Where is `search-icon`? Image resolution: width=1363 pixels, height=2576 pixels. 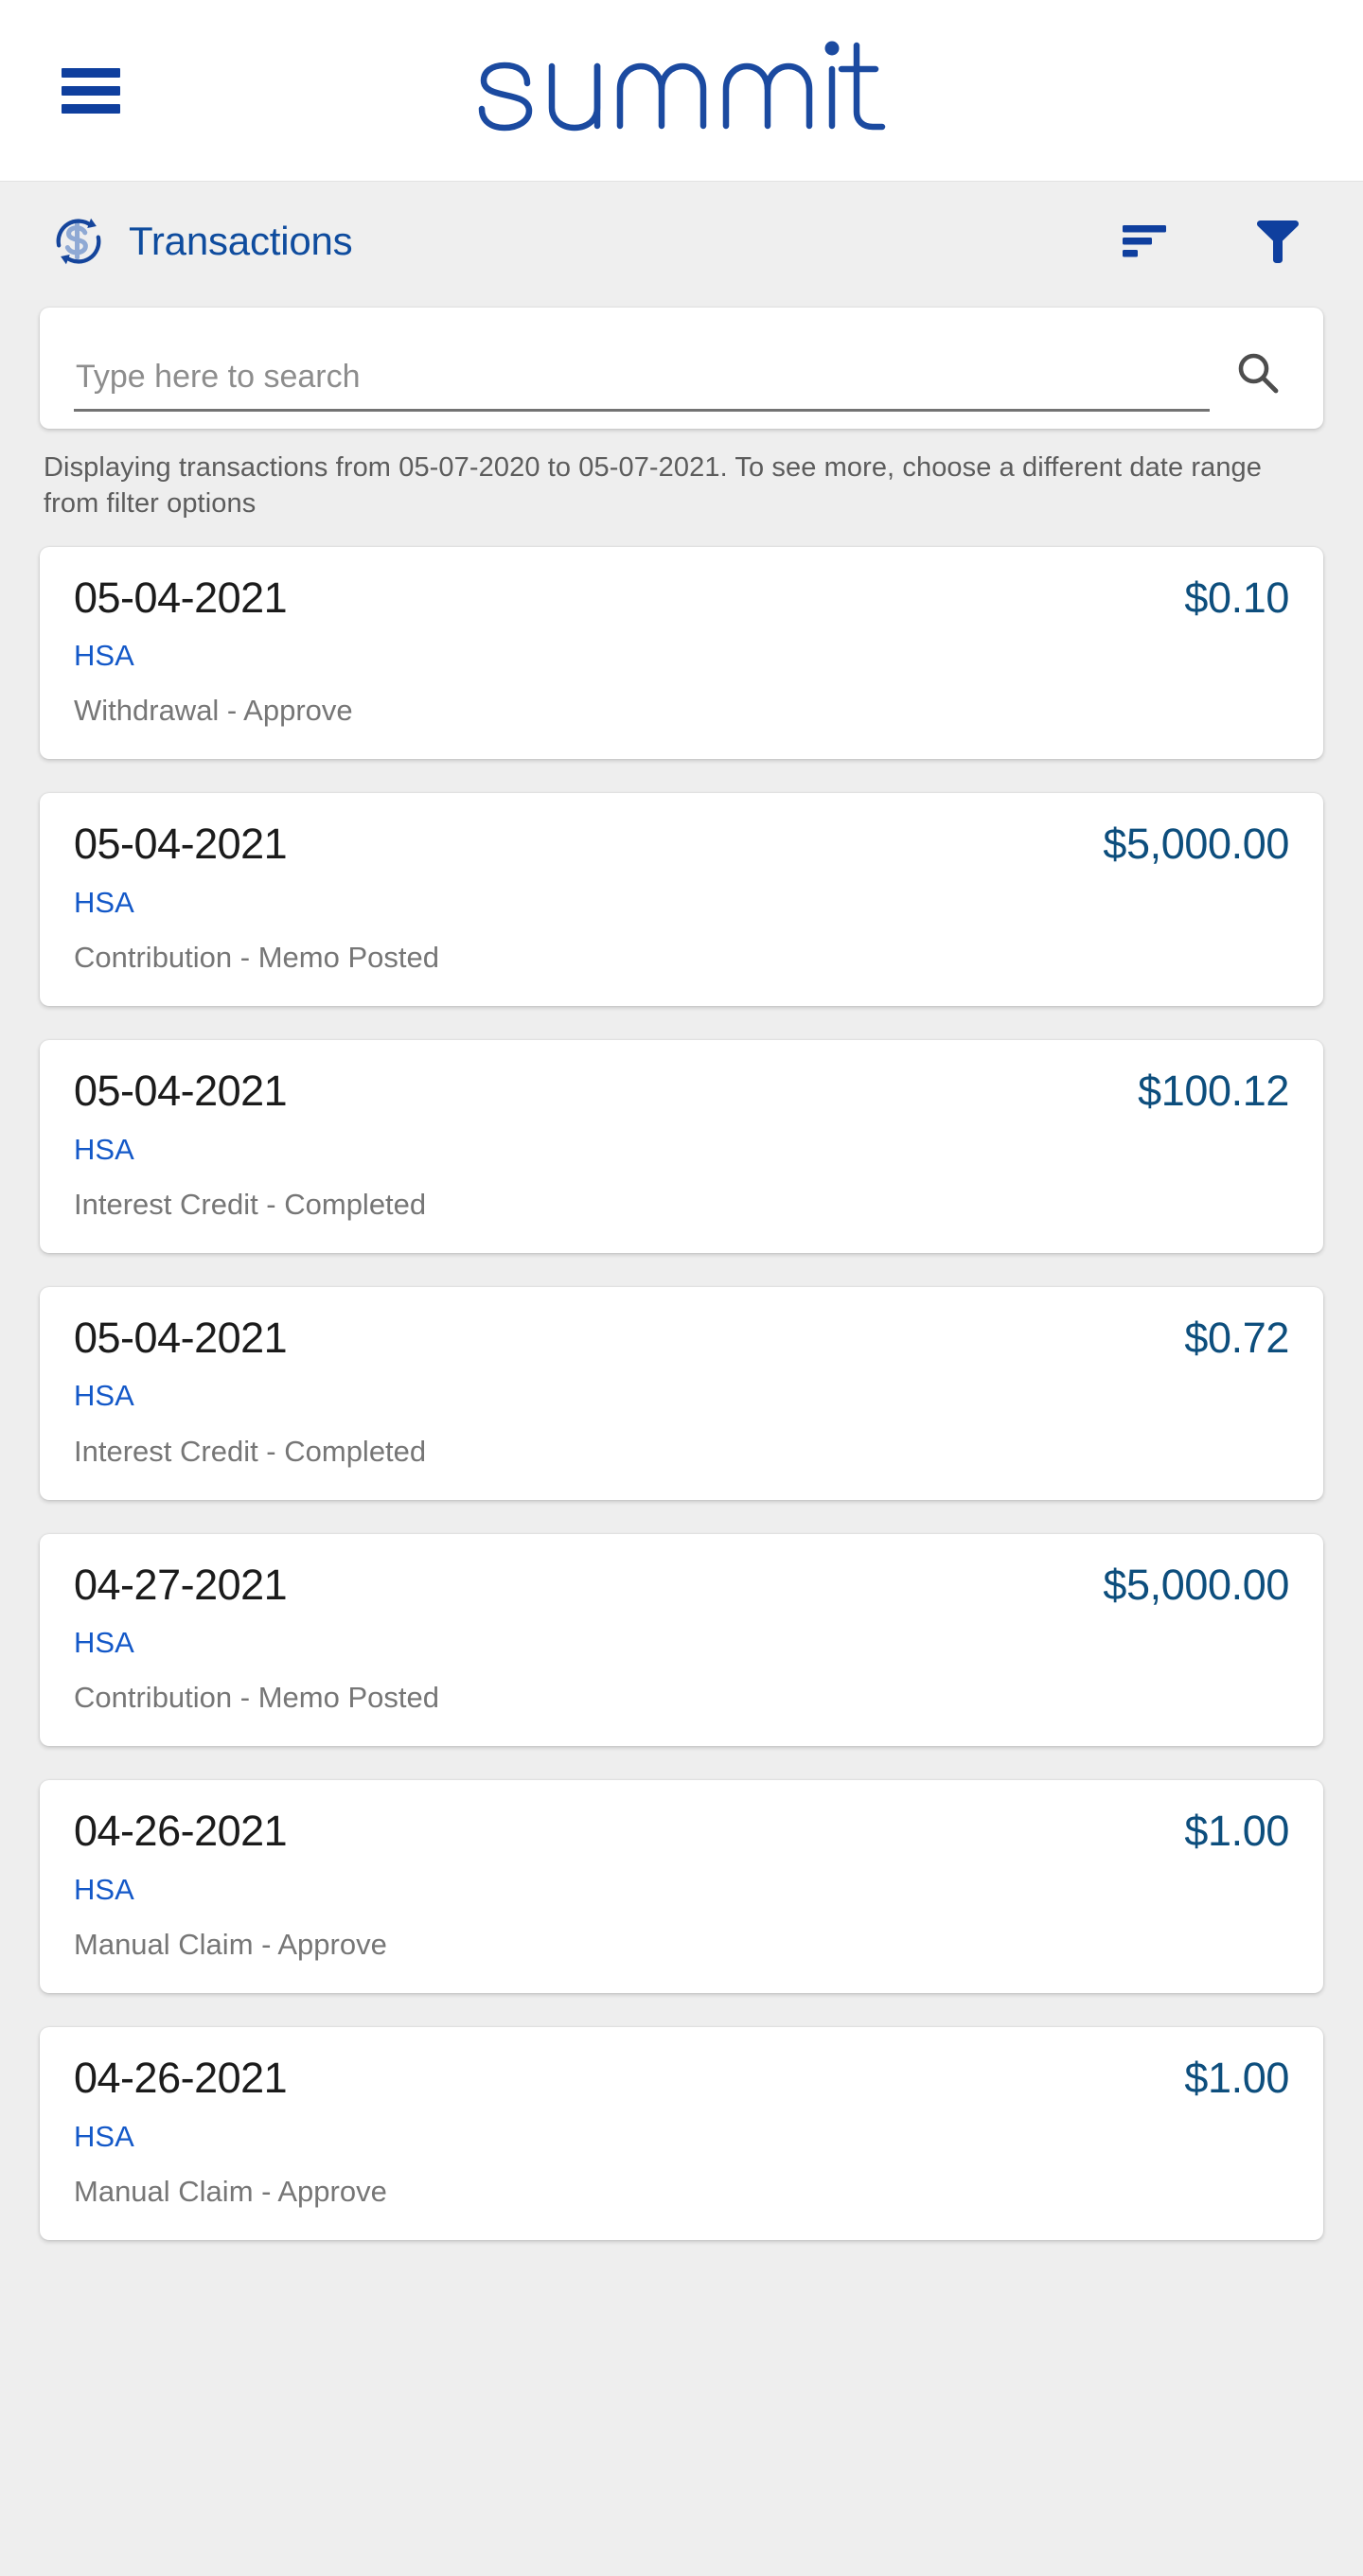 search-icon is located at coordinates (1258, 373).